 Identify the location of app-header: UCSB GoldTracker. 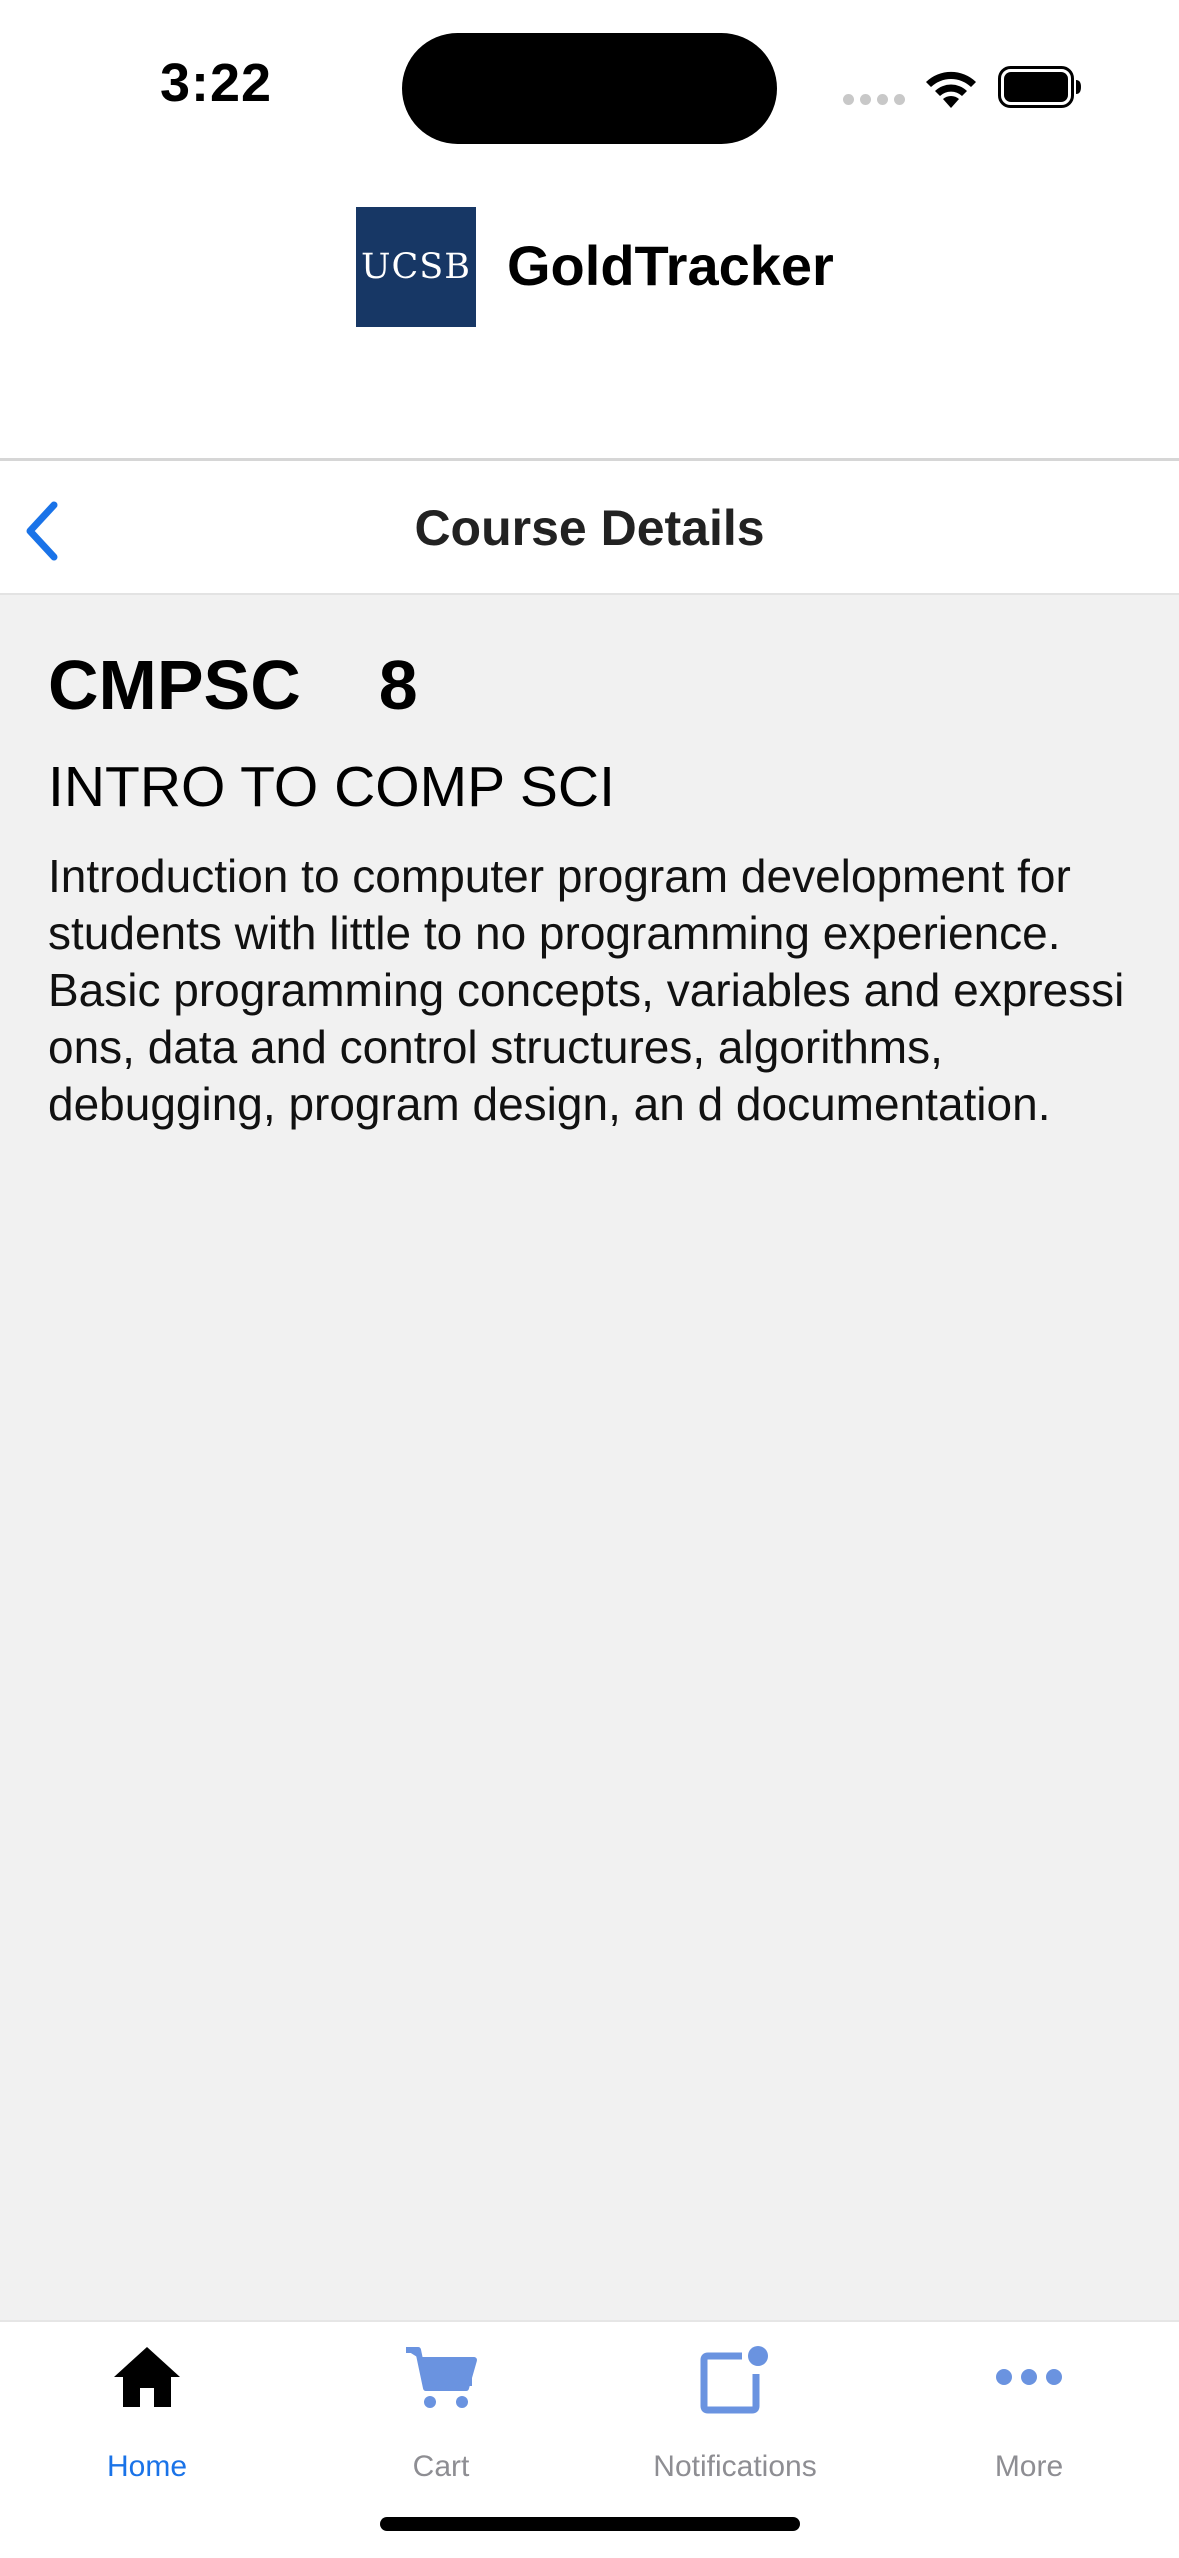
(589, 316).